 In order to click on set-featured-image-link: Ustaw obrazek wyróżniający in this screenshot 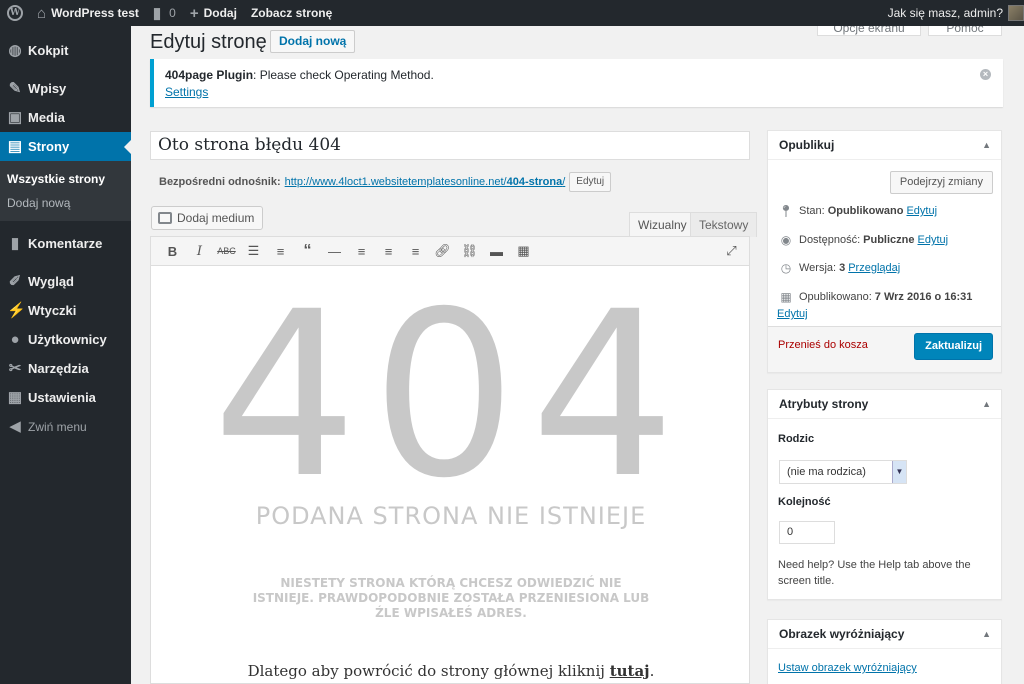, I will do `click(847, 668)`.